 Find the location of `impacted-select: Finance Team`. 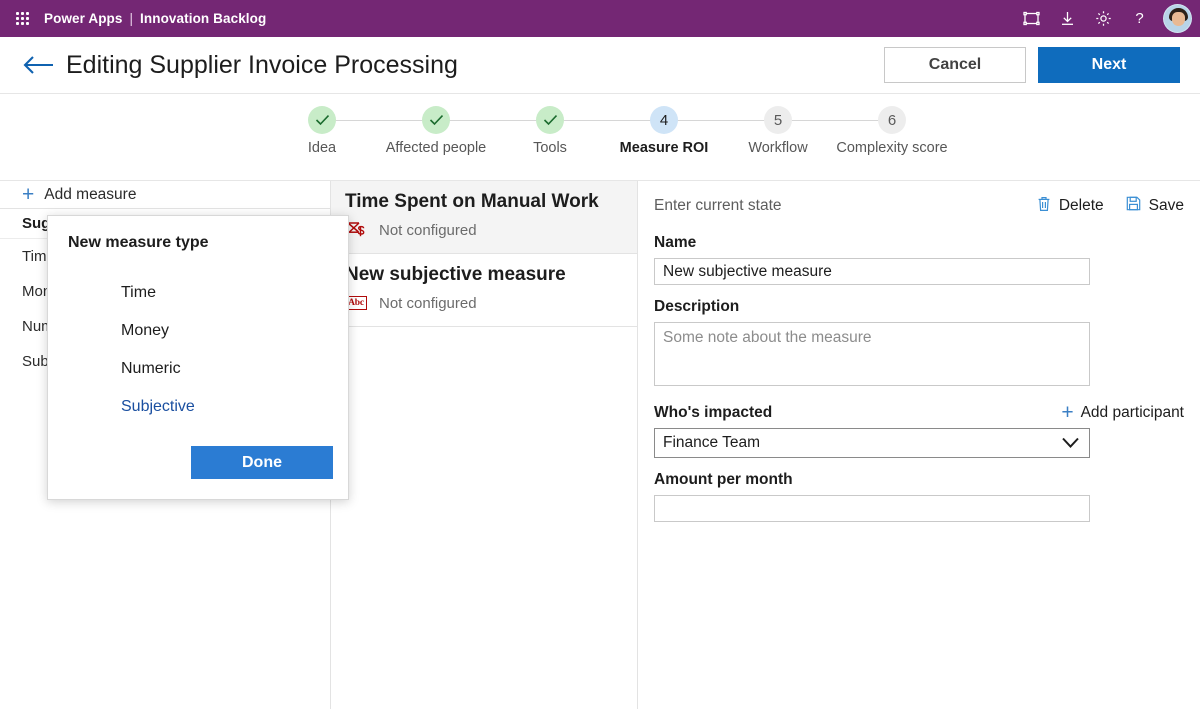

impacted-select: Finance Team is located at coordinates (872, 443).